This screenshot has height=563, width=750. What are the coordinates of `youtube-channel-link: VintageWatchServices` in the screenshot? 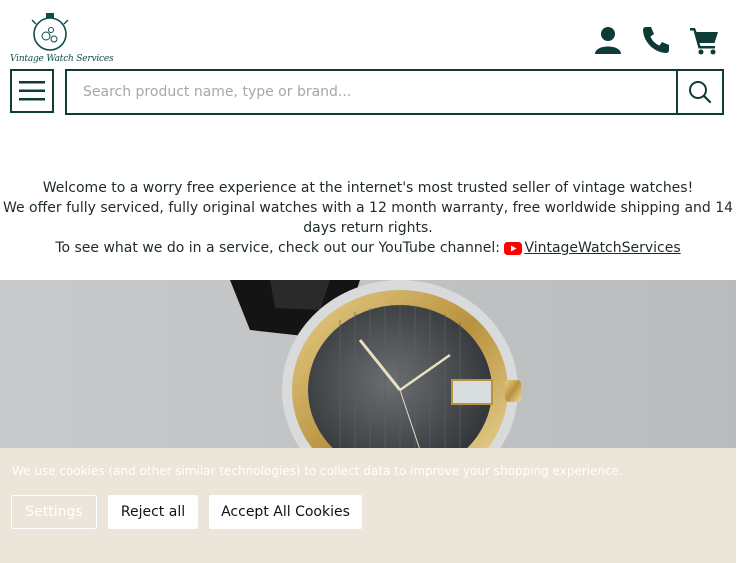 It's located at (602, 248).